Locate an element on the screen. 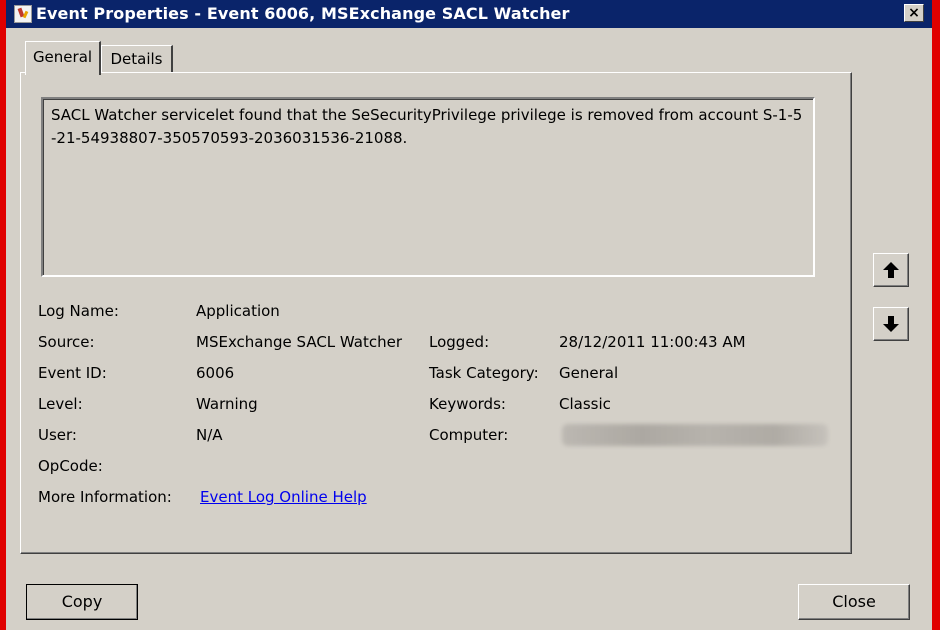 The image size is (940, 630). close-button: Close is located at coordinates (854, 602).